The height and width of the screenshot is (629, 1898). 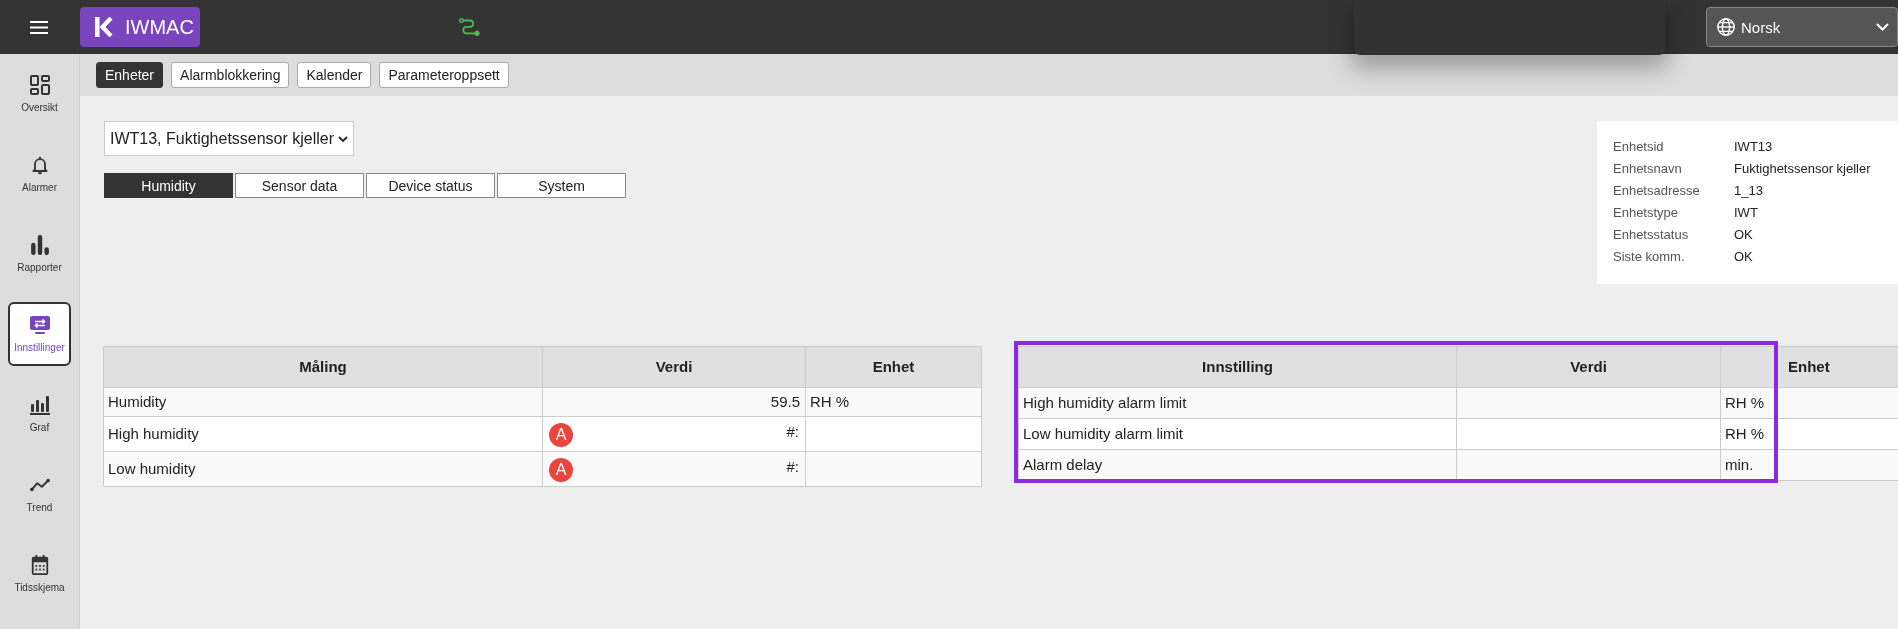 I want to click on sidebar-item: Oversikt, so click(x=39, y=94).